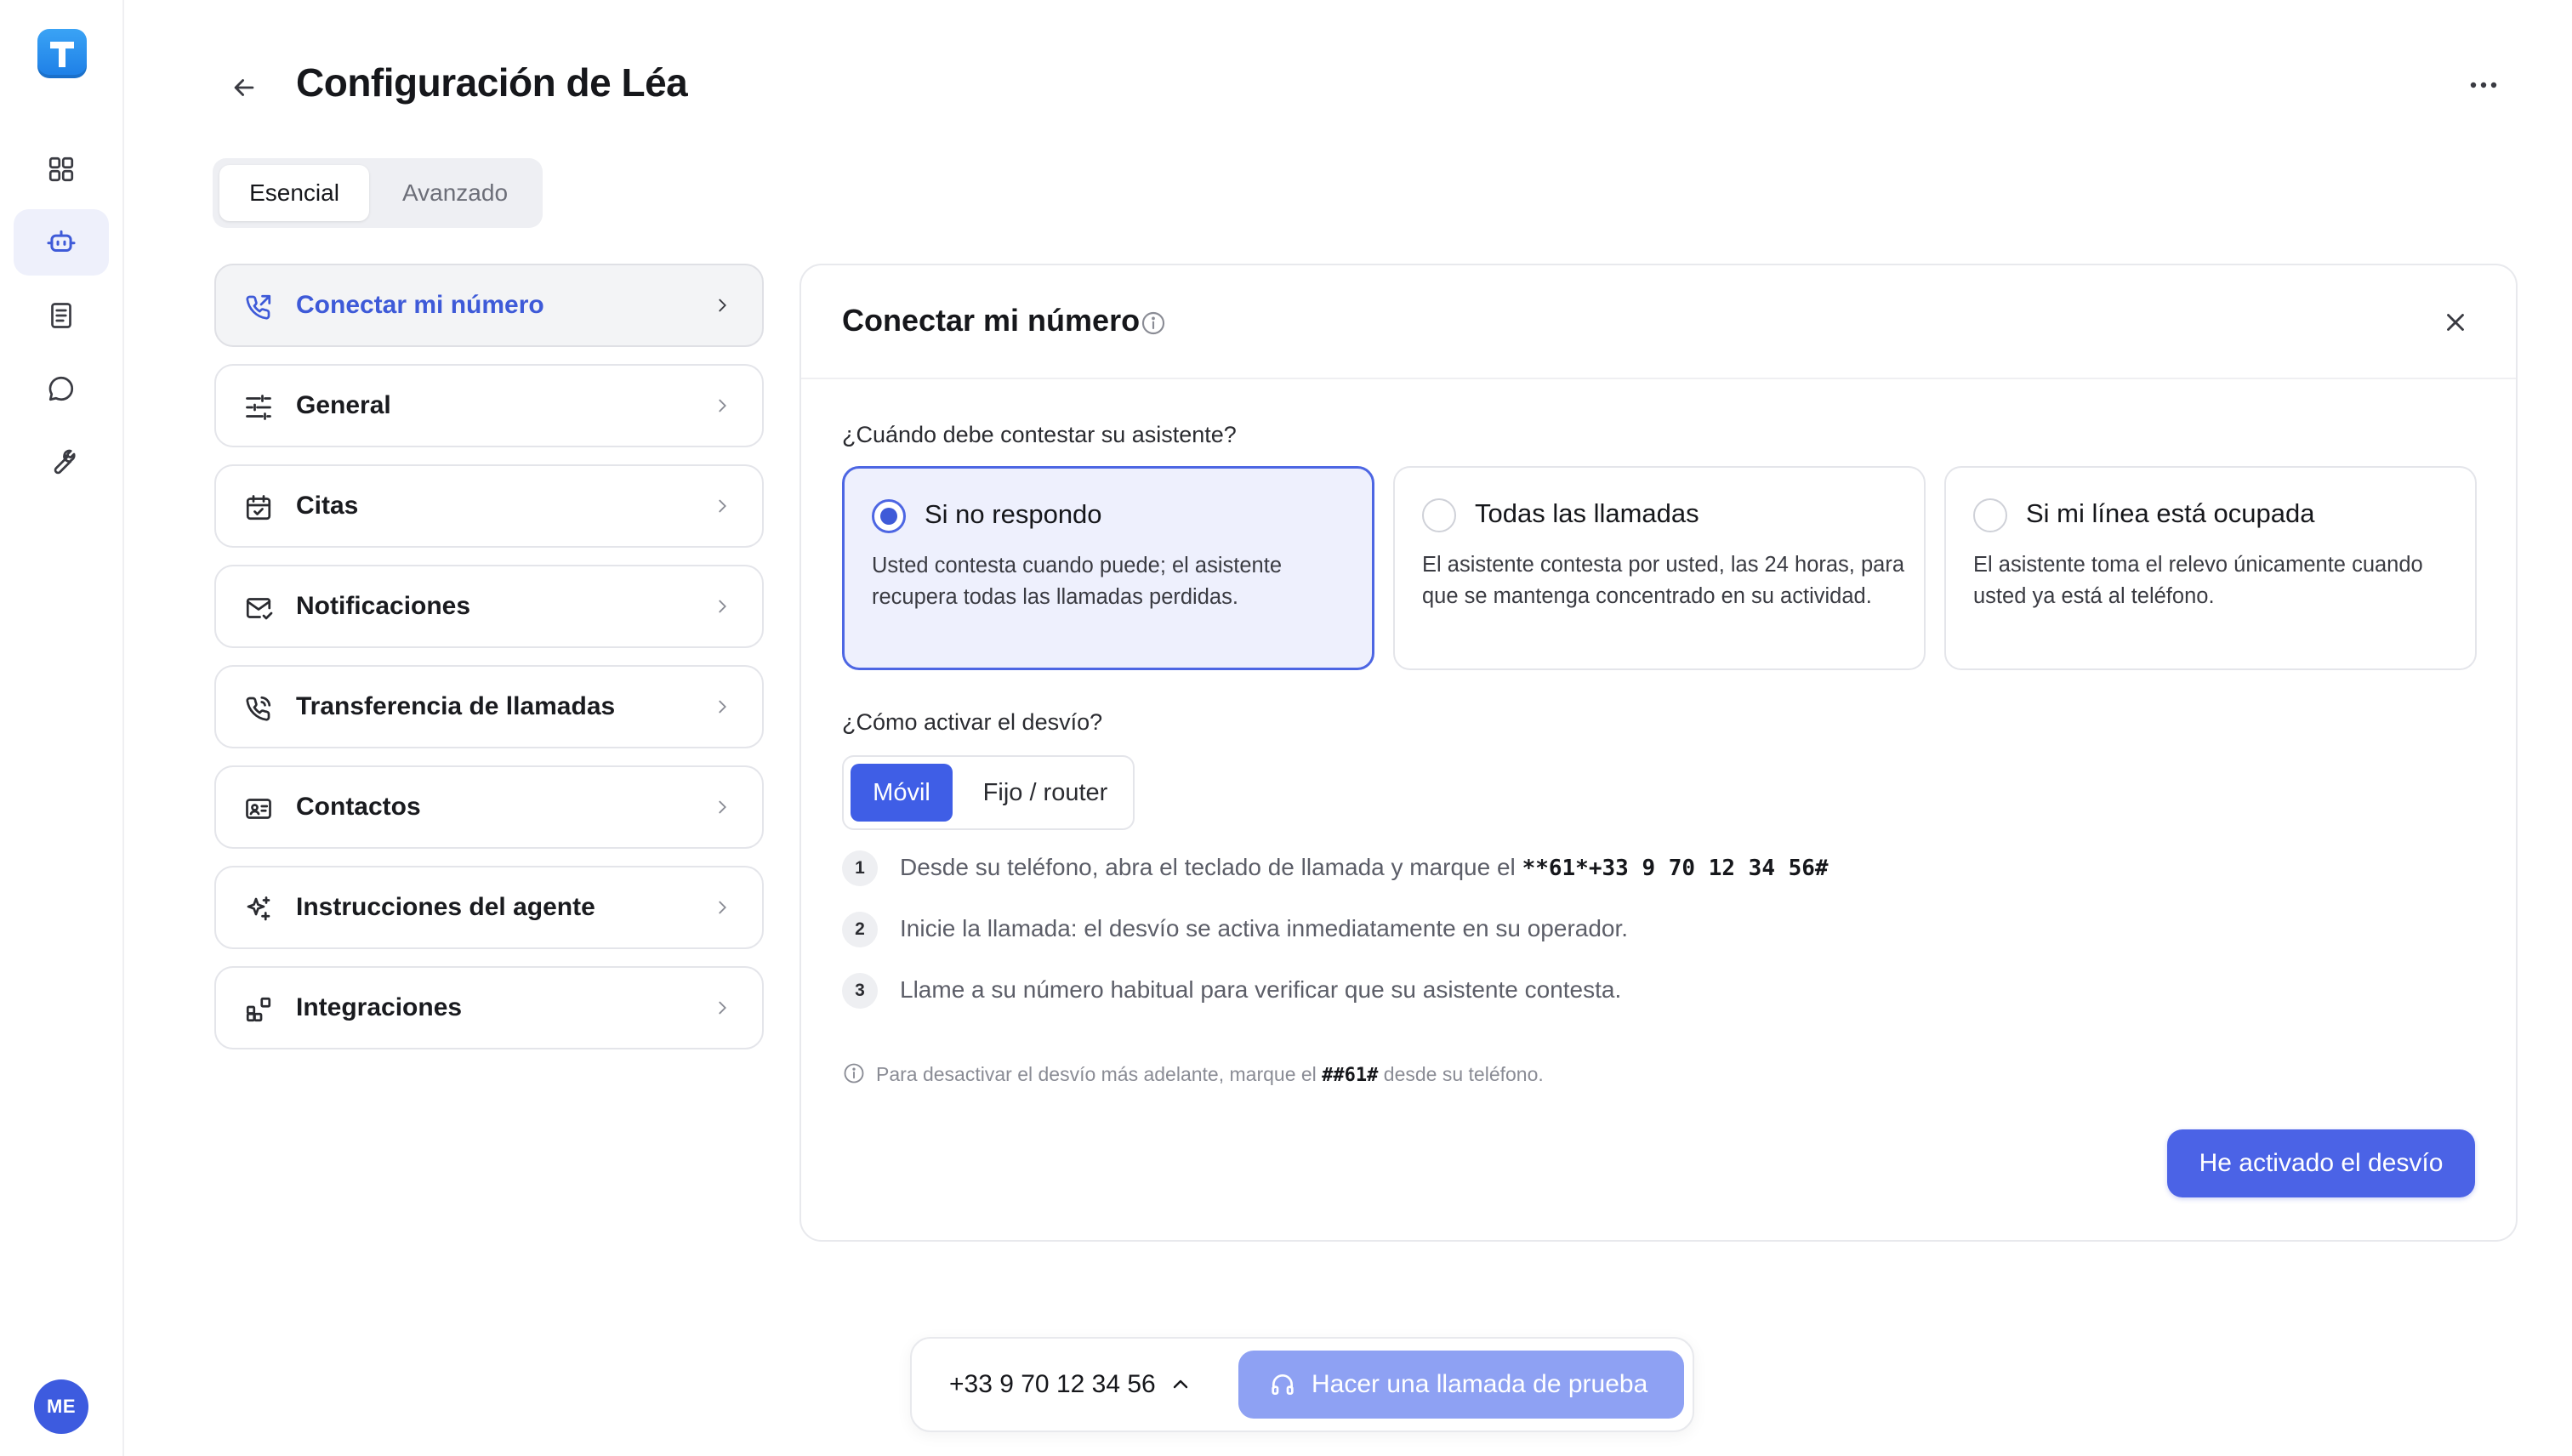  What do you see at coordinates (260, 609) in the screenshot?
I see `mail-icon` at bounding box center [260, 609].